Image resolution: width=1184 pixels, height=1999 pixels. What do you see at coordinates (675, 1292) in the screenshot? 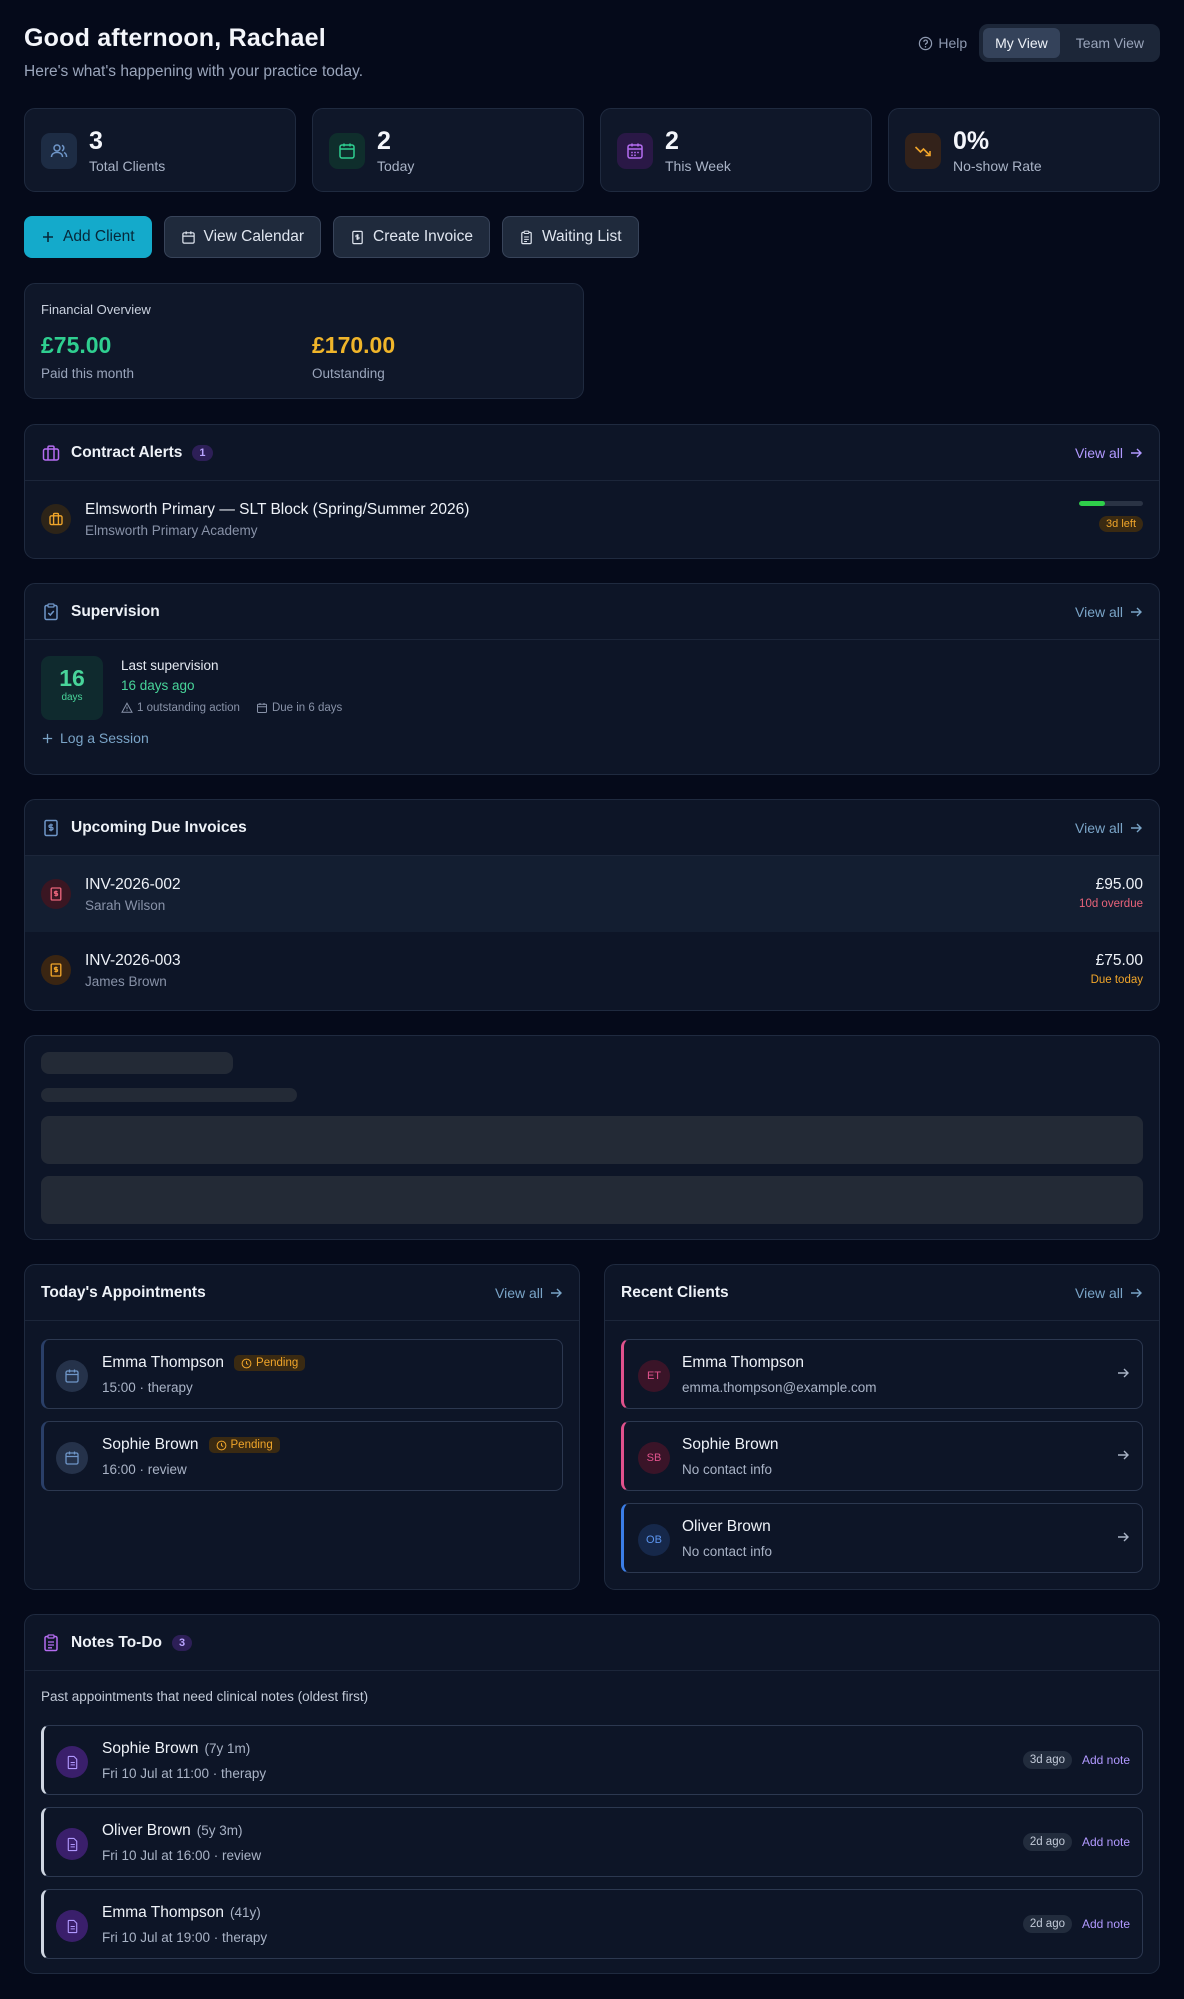
I see `card-title: Recent Clients` at bounding box center [675, 1292].